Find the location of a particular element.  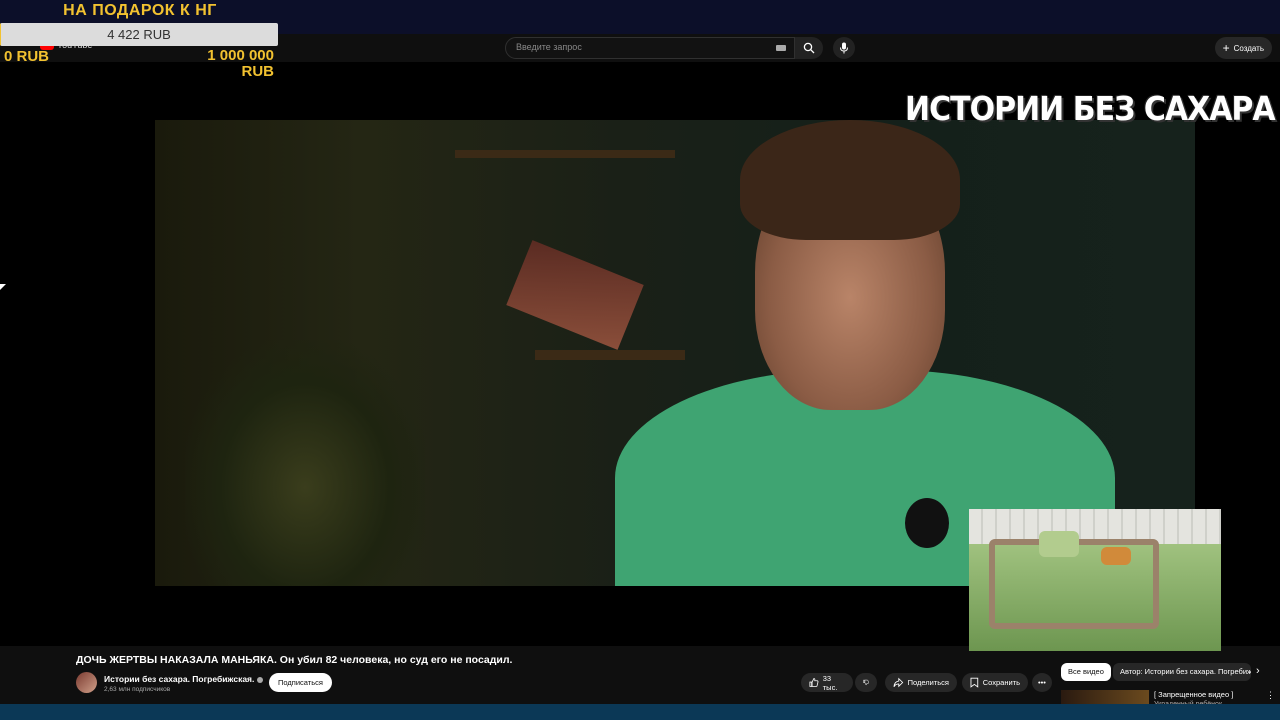

thumbs-down-icon is located at coordinates (866, 682).